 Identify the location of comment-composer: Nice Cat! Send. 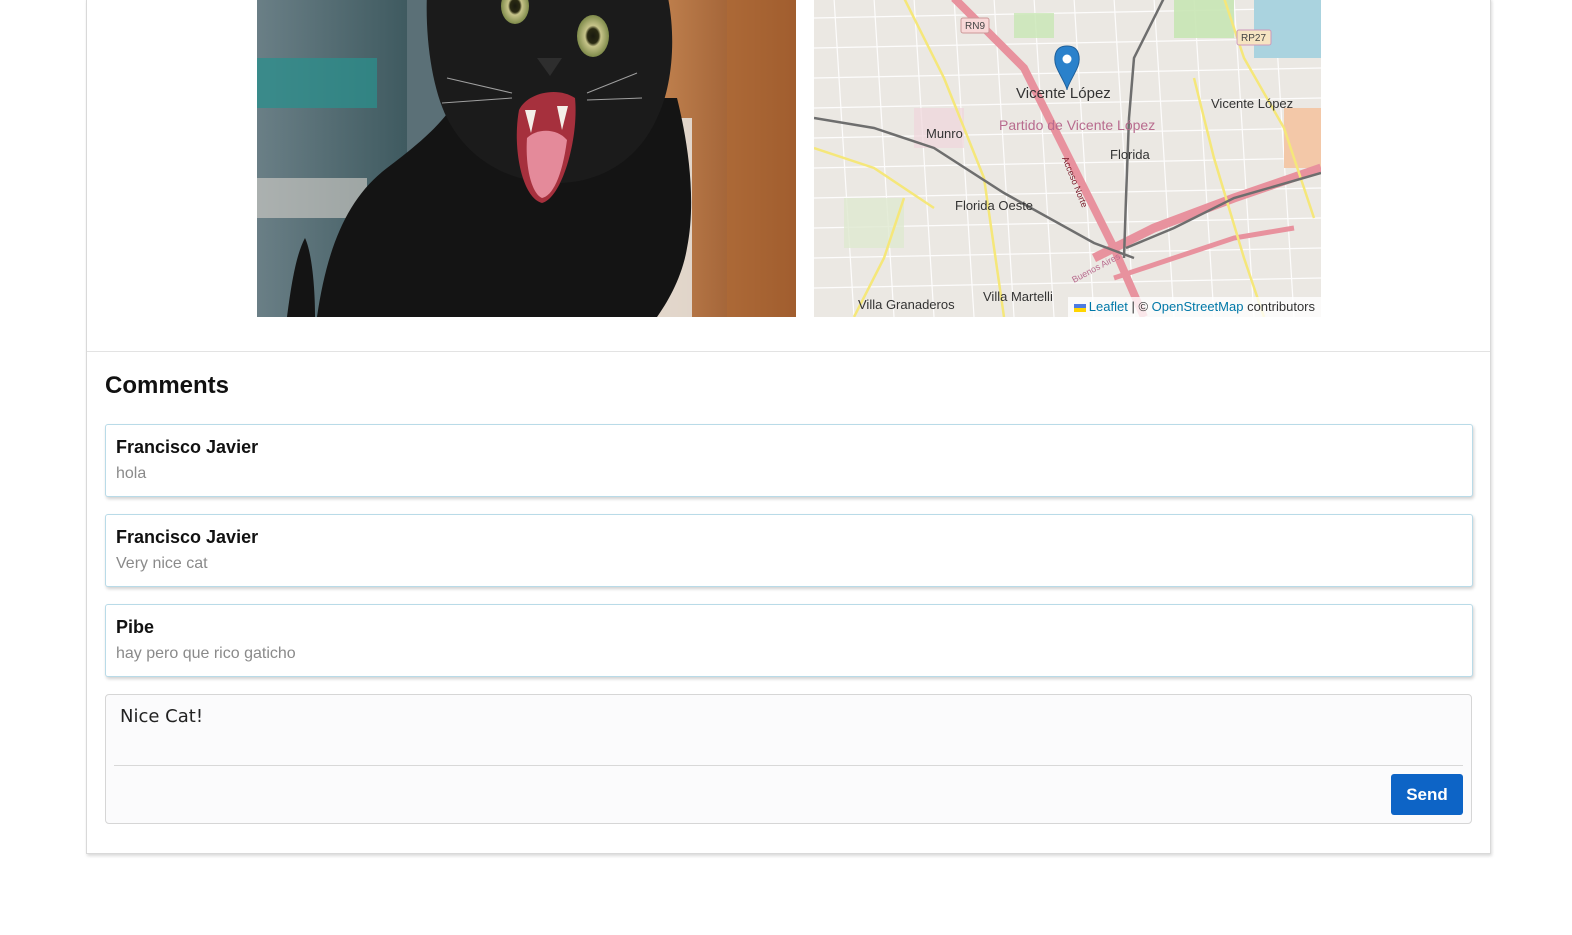
(788, 759).